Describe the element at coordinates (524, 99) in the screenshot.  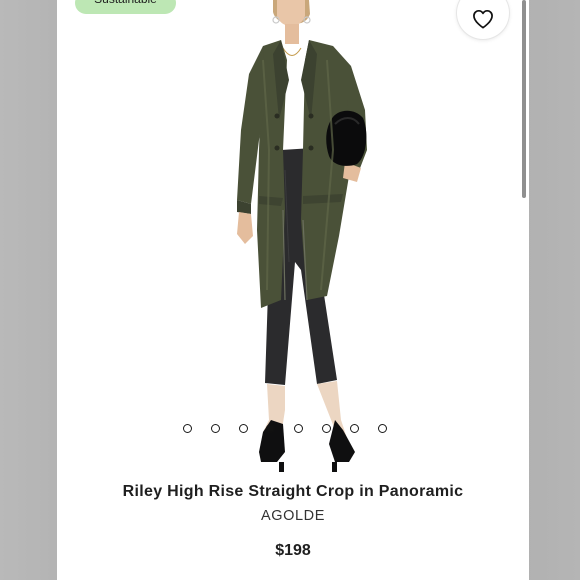
I see `scrollbar` at that location.